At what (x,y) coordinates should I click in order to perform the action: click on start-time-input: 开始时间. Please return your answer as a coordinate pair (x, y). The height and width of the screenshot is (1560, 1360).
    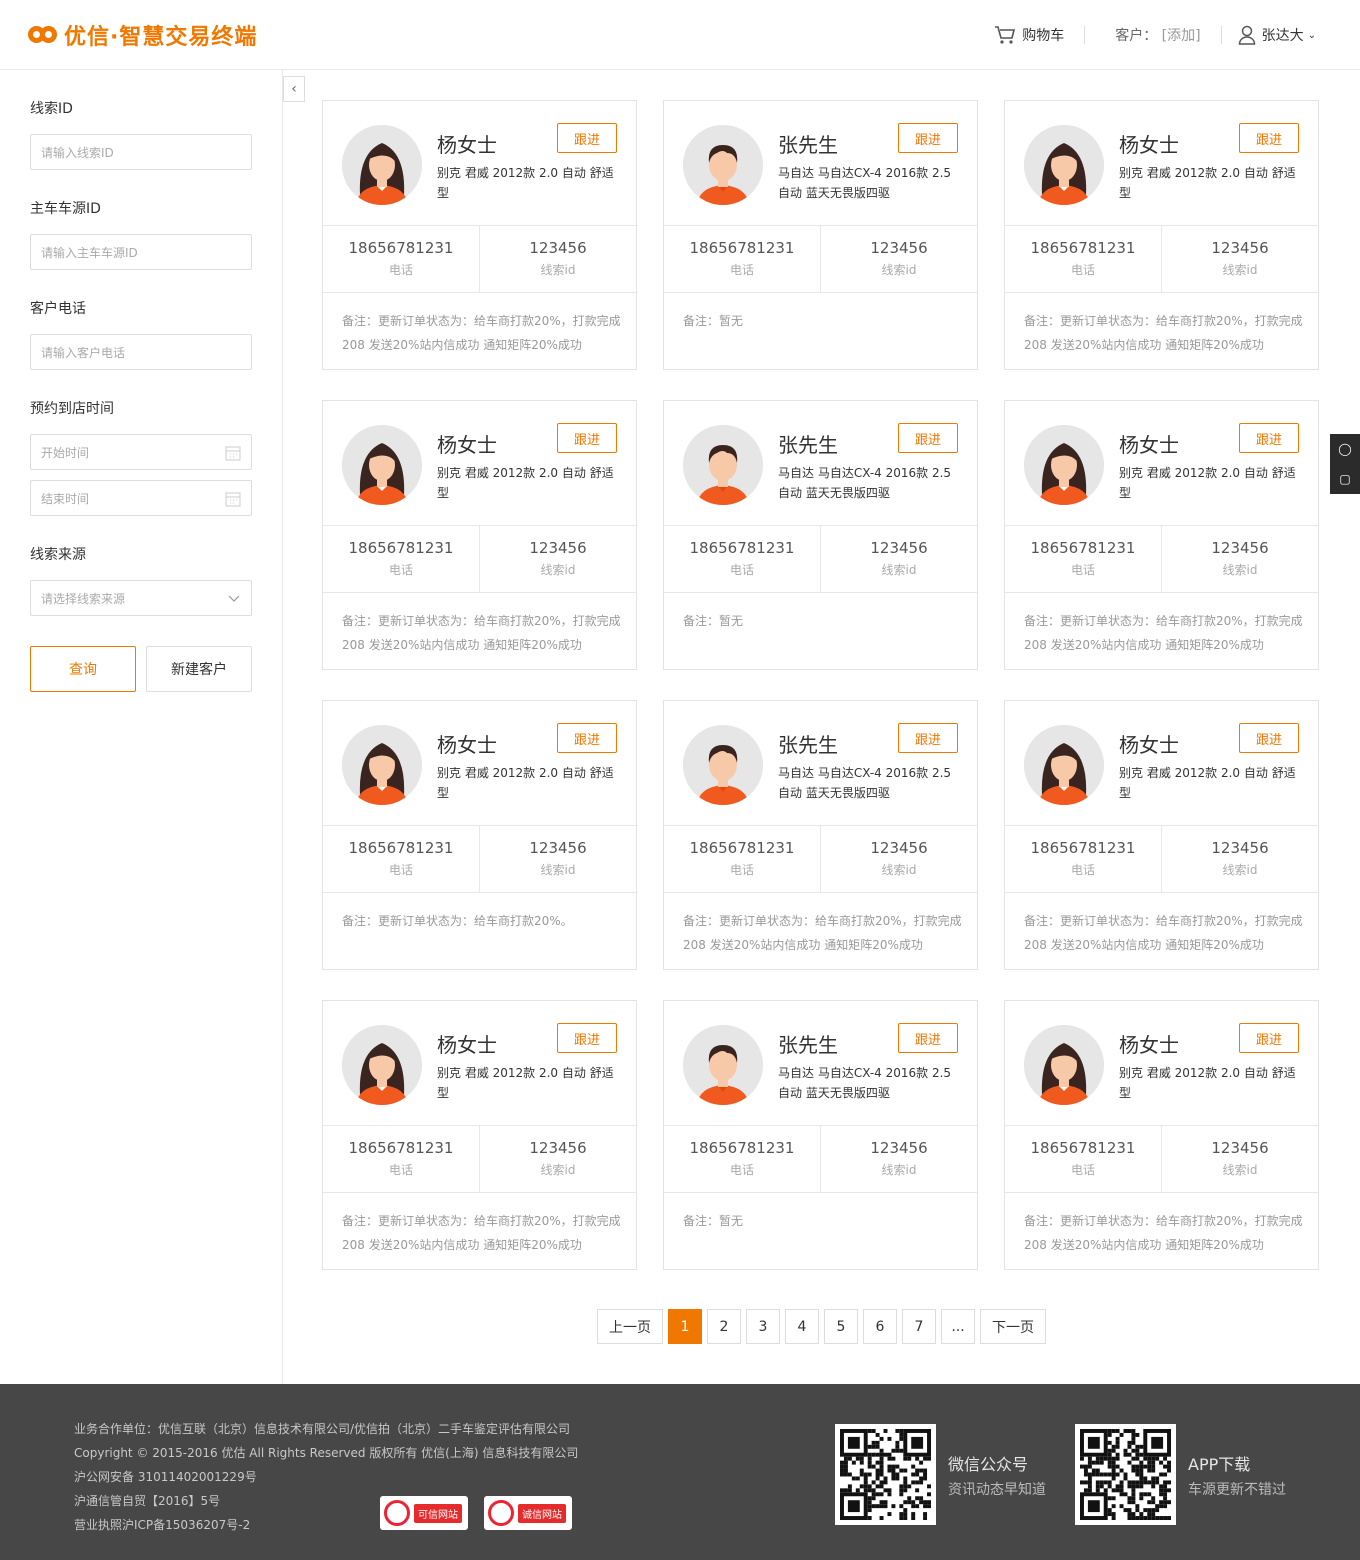
    Looking at the image, I should click on (141, 452).